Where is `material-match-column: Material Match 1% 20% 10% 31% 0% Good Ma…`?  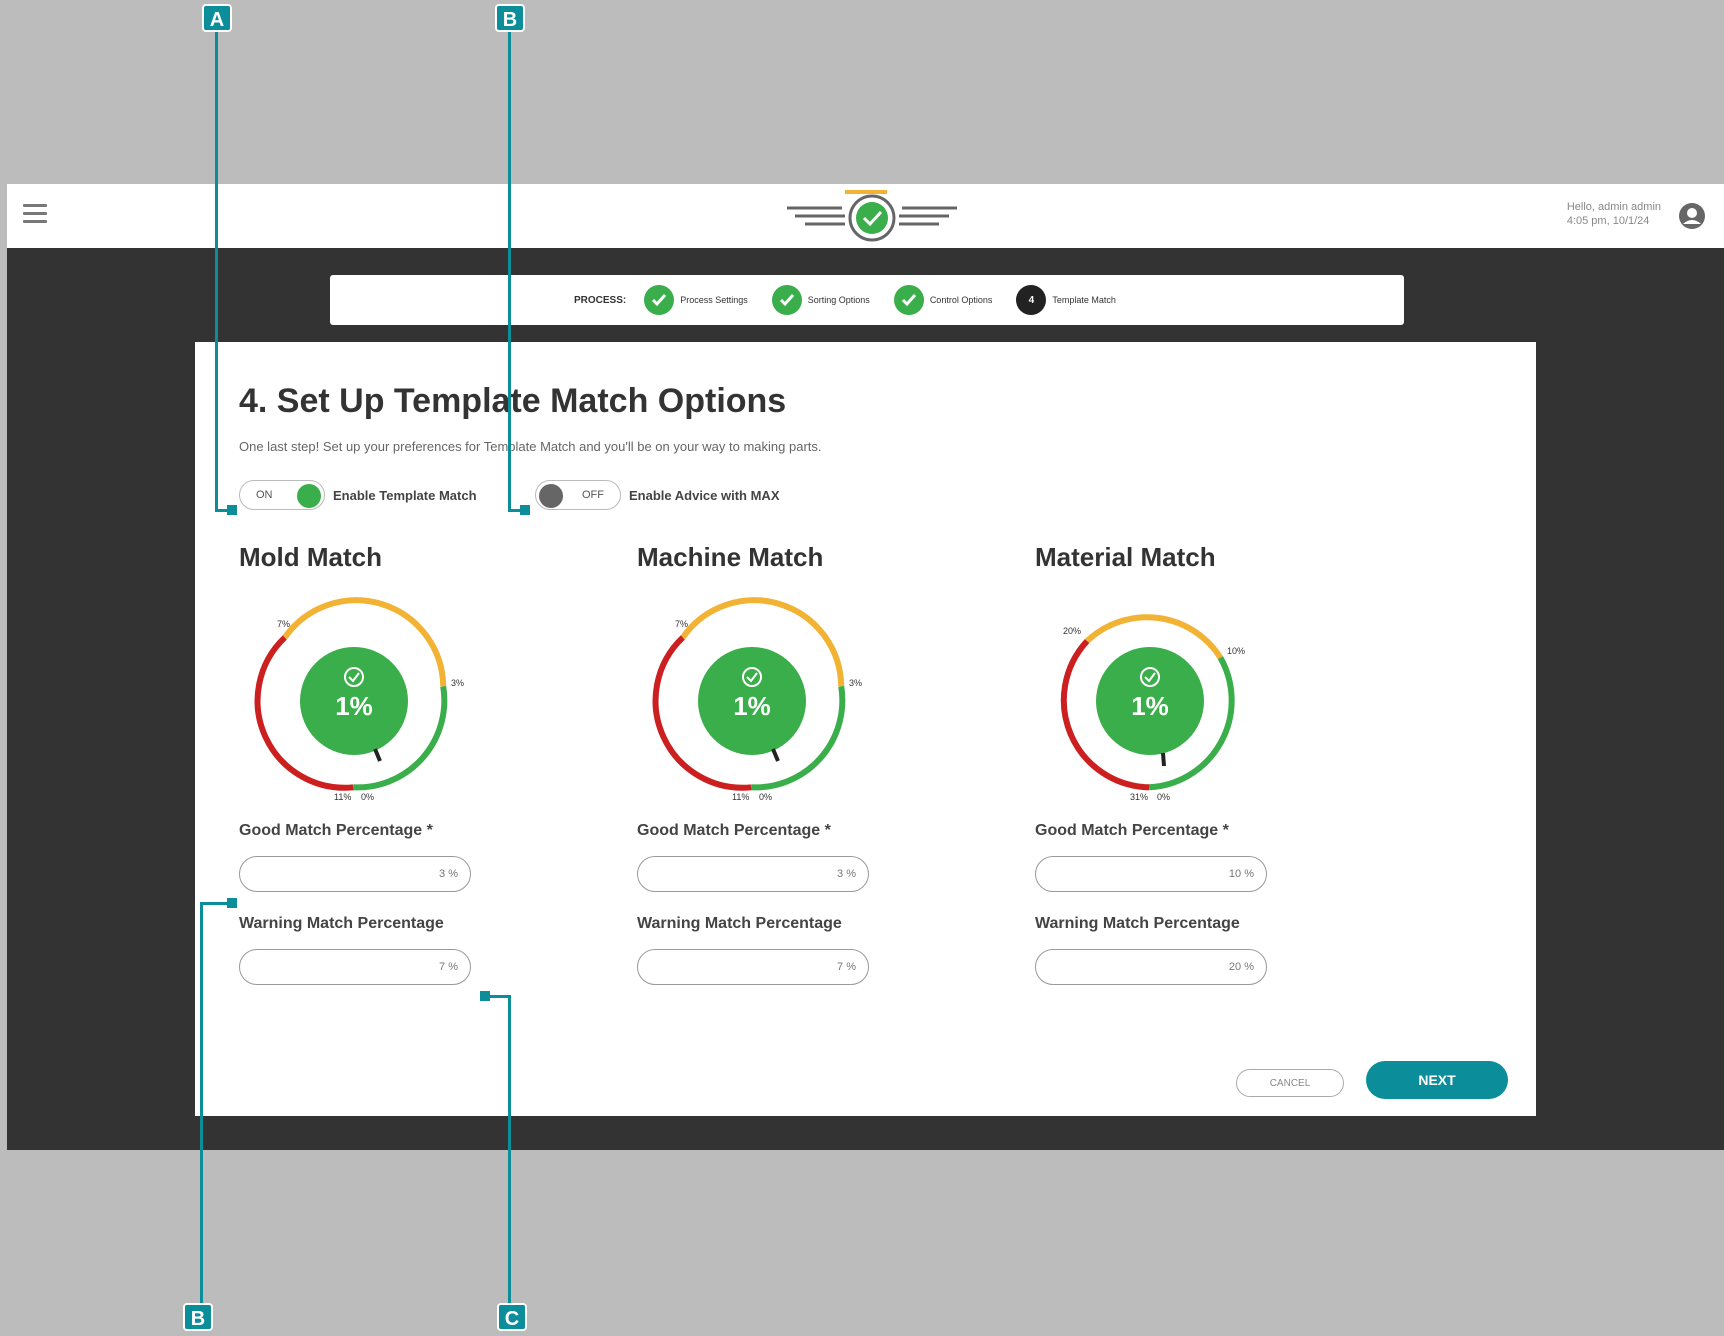 material-match-column: Material Match 1% 20% 10% 31% 0% Good Ma… is located at coordinates (1185, 763).